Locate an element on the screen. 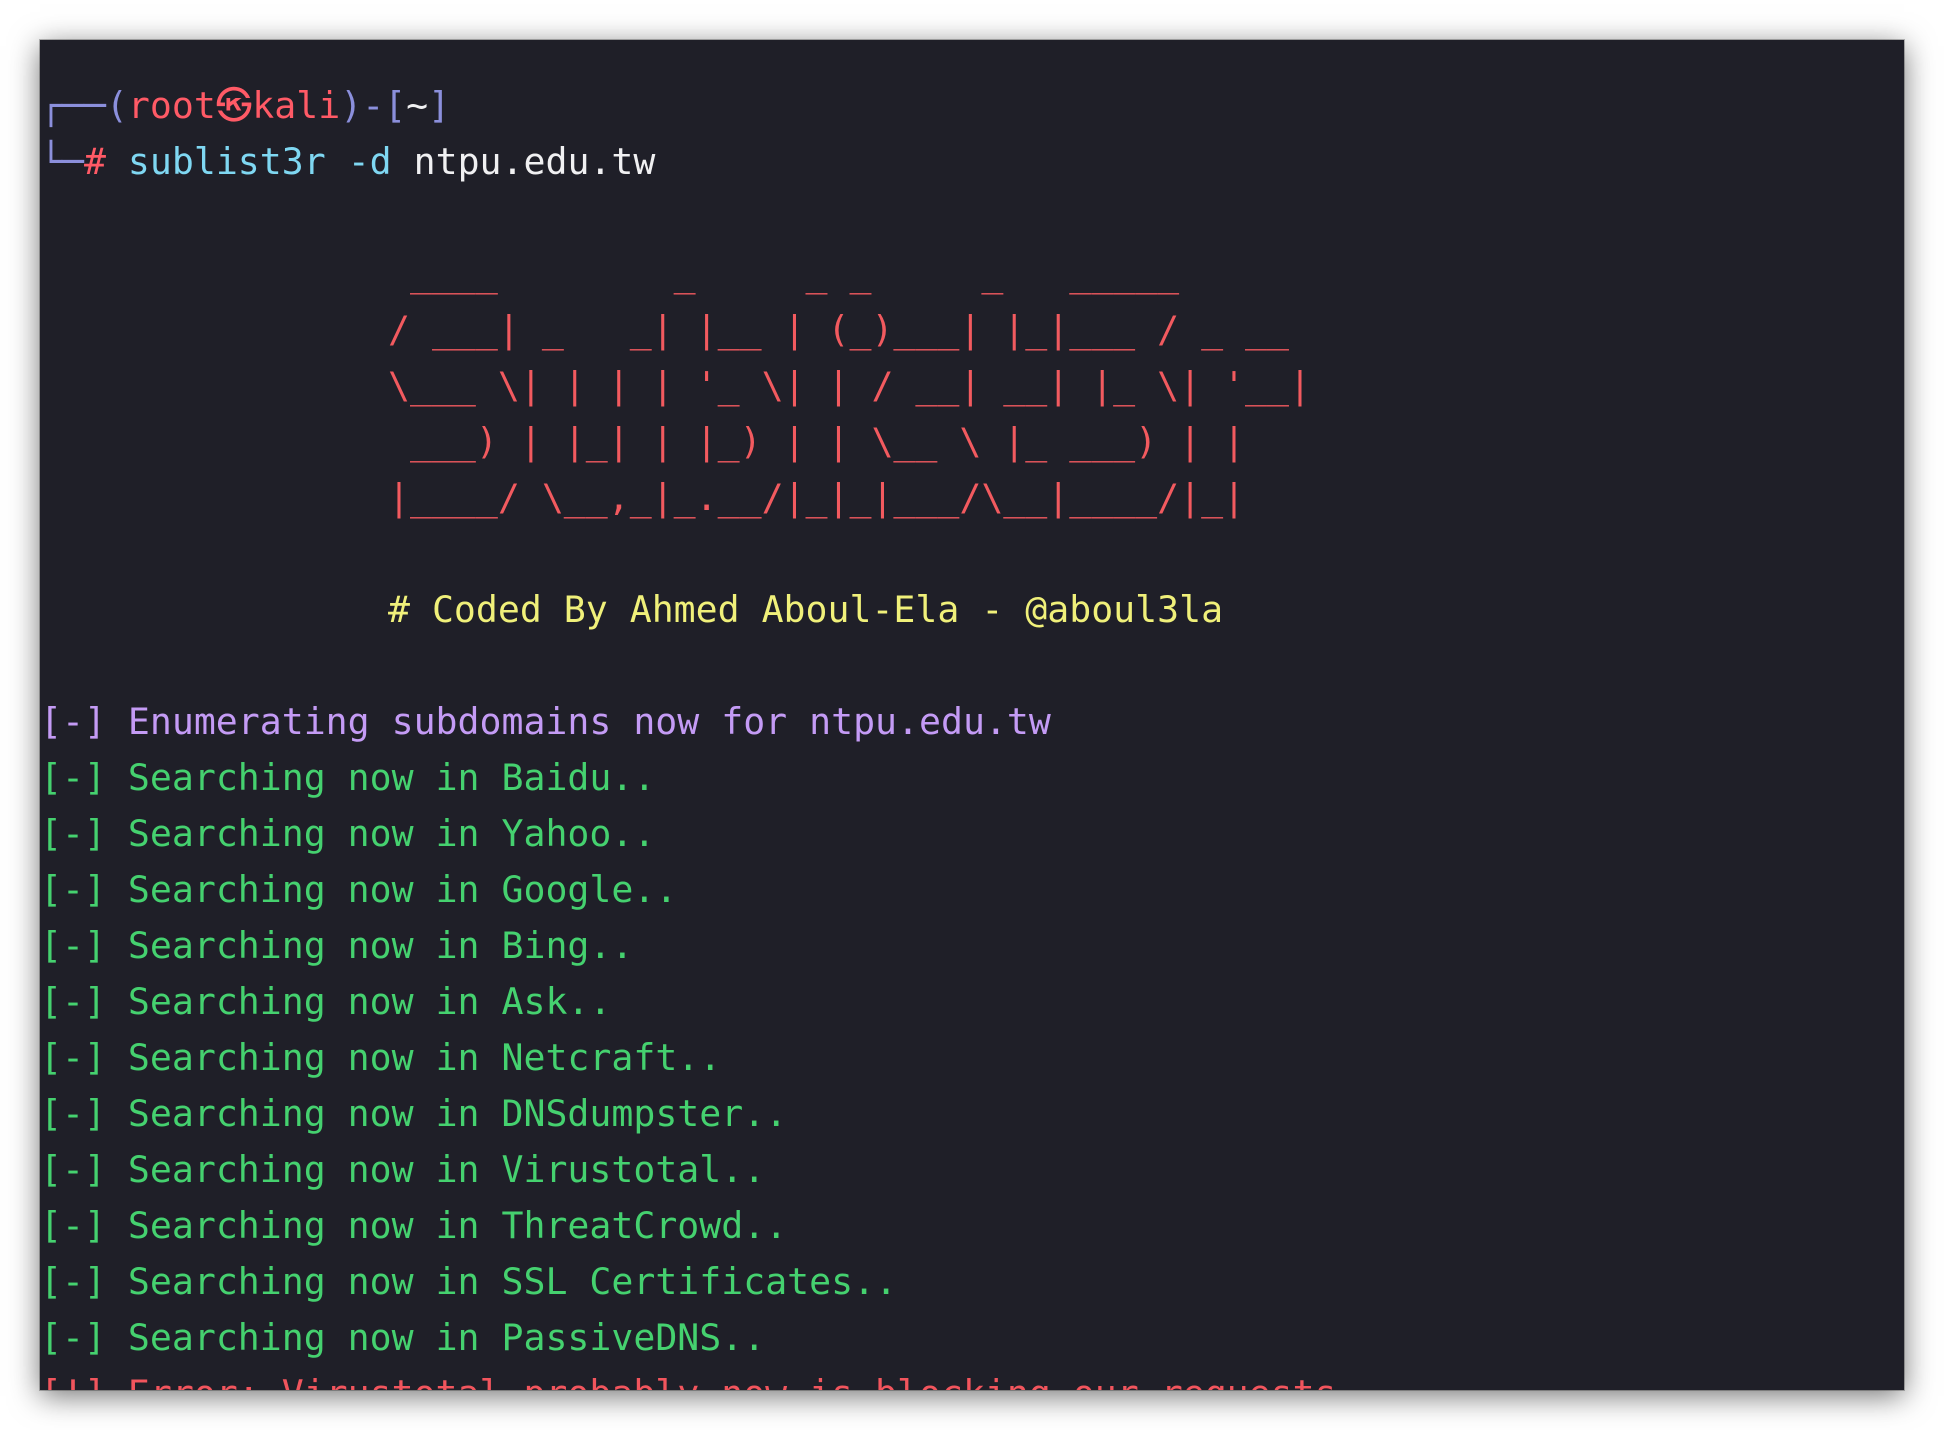 This screenshot has width=1944, height=1430. status-text: Searching now in Netcraft.. is located at coordinates (424, 1057).